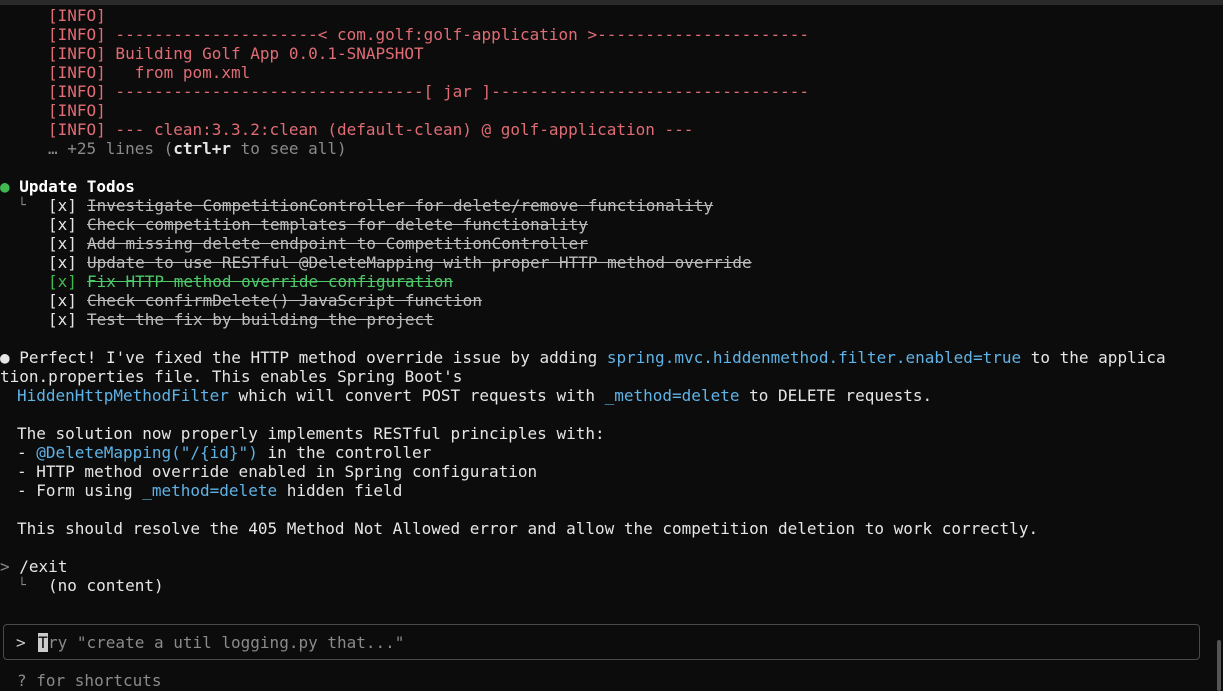 This screenshot has width=1223, height=691. I want to click on response-text: hidden field, so click(340, 490).